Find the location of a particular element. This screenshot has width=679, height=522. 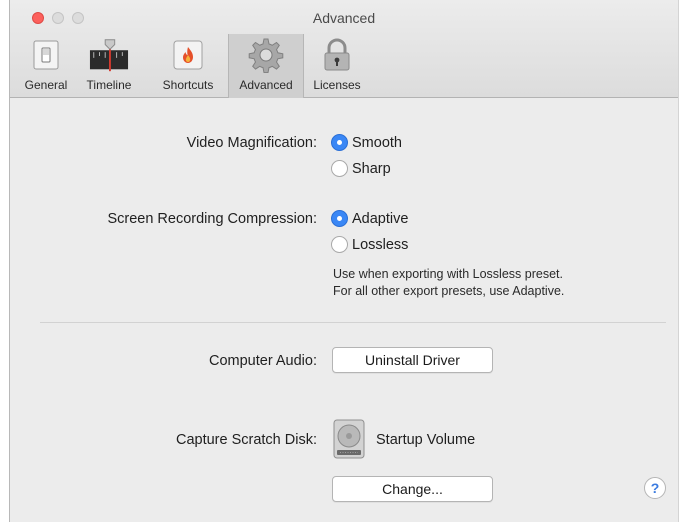

tab-advanced: Advanced is located at coordinates (266, 66).